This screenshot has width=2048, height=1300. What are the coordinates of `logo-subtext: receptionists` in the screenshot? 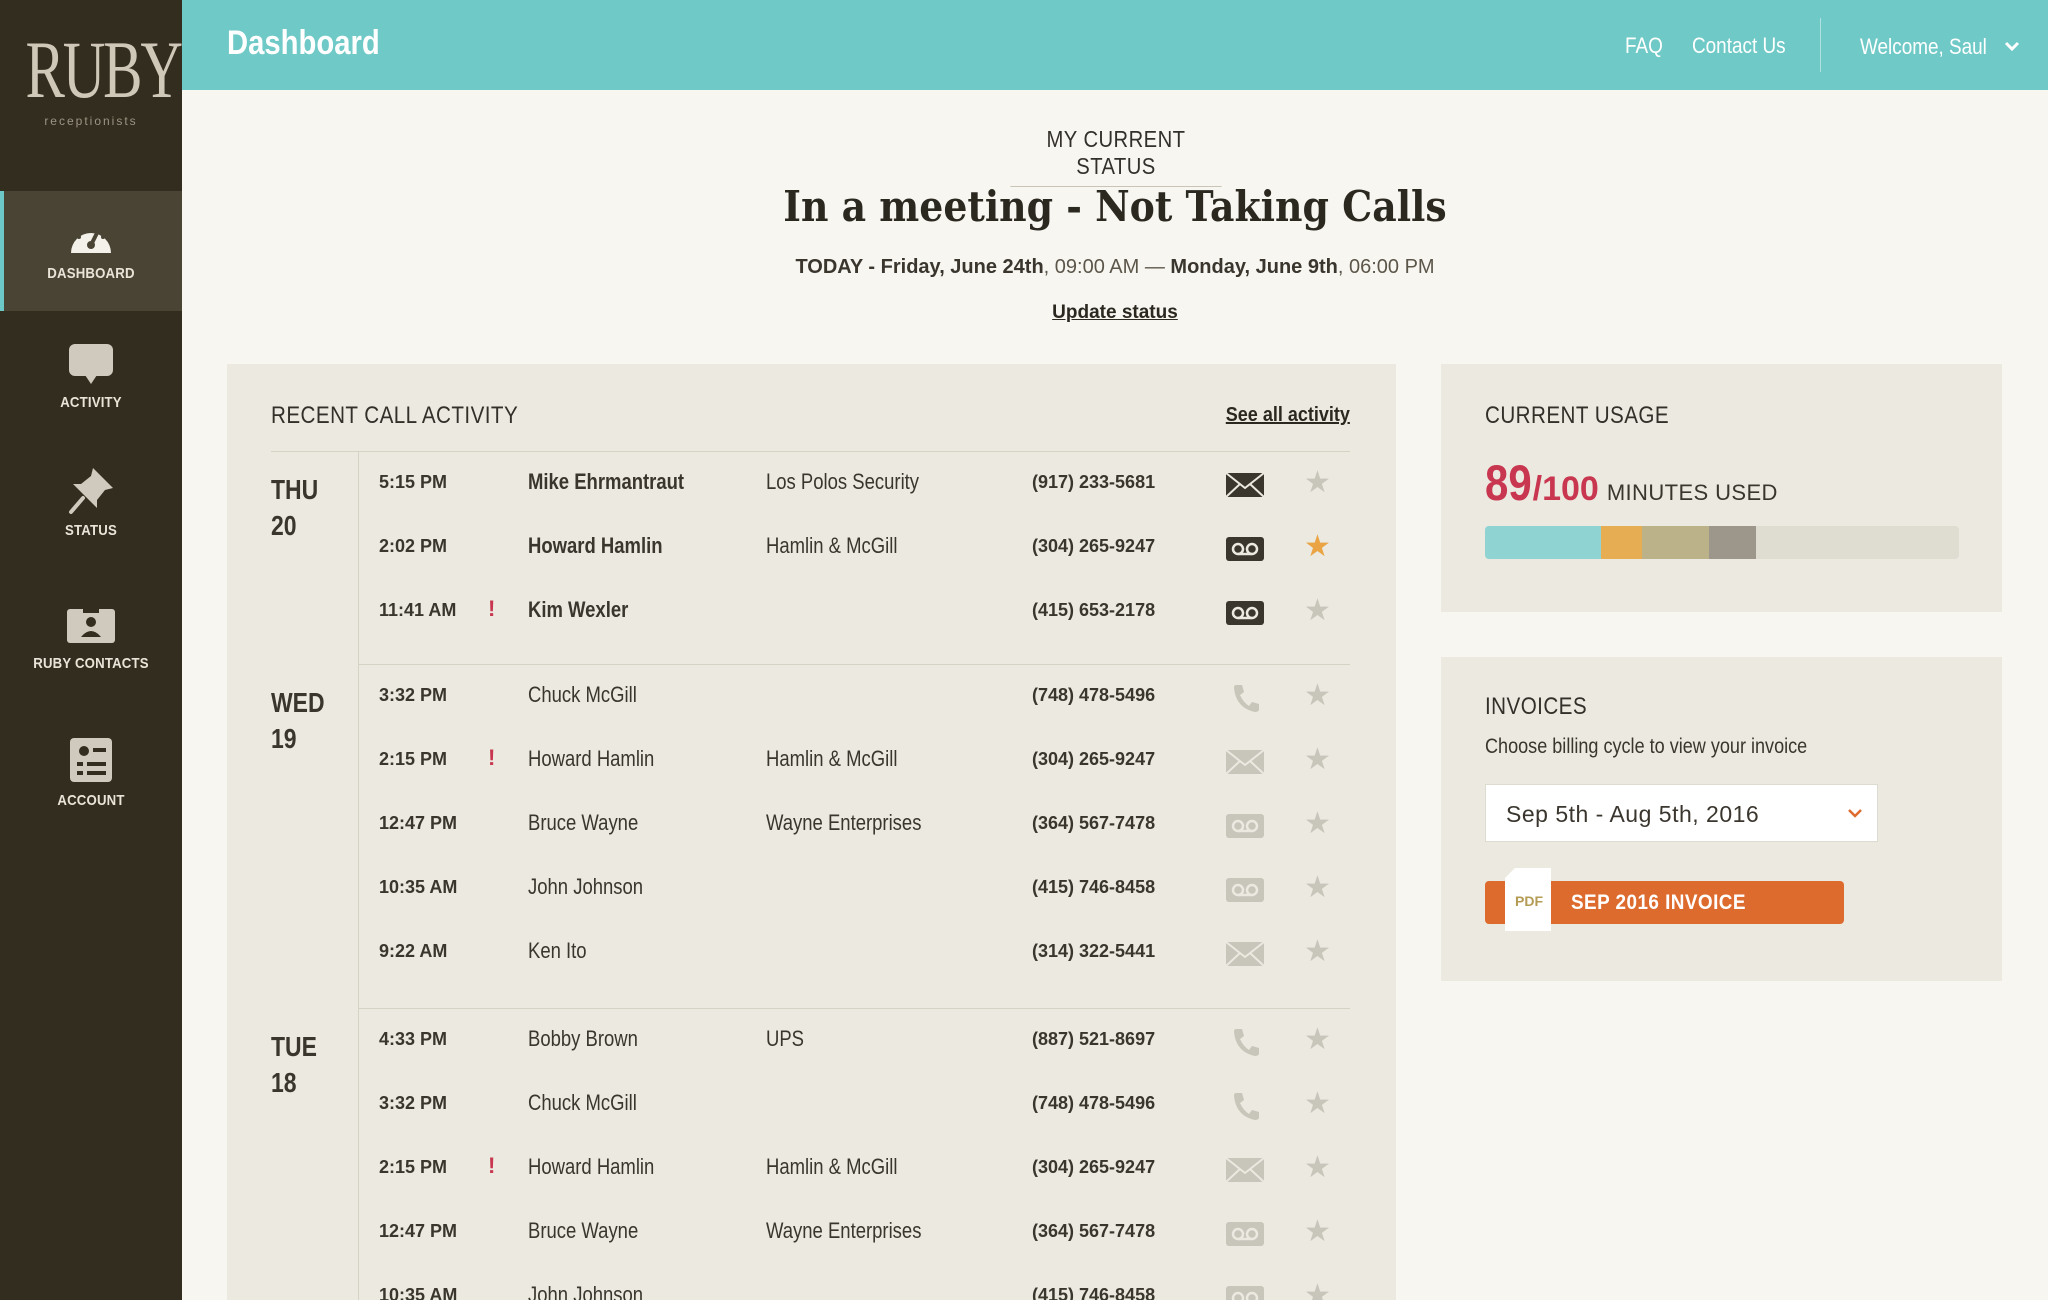 It's located at (91, 121).